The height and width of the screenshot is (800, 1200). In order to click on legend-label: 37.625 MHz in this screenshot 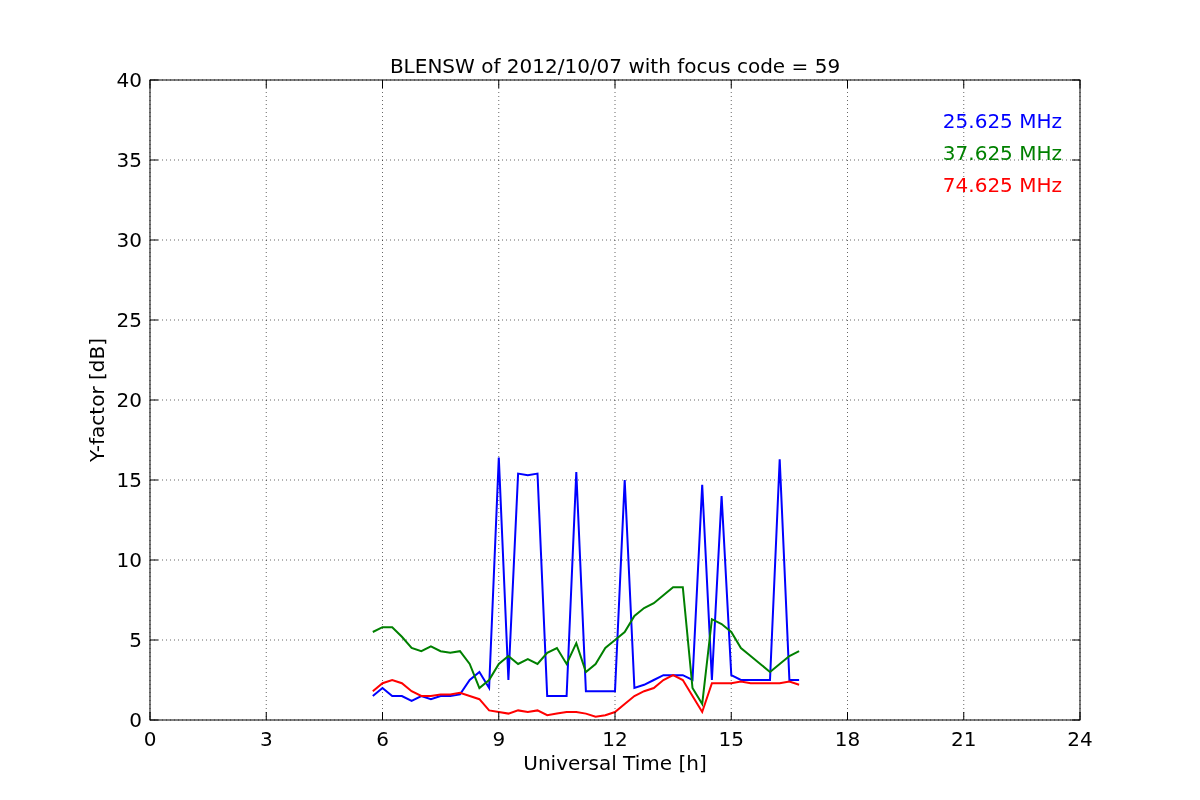, I will do `click(1002, 153)`.